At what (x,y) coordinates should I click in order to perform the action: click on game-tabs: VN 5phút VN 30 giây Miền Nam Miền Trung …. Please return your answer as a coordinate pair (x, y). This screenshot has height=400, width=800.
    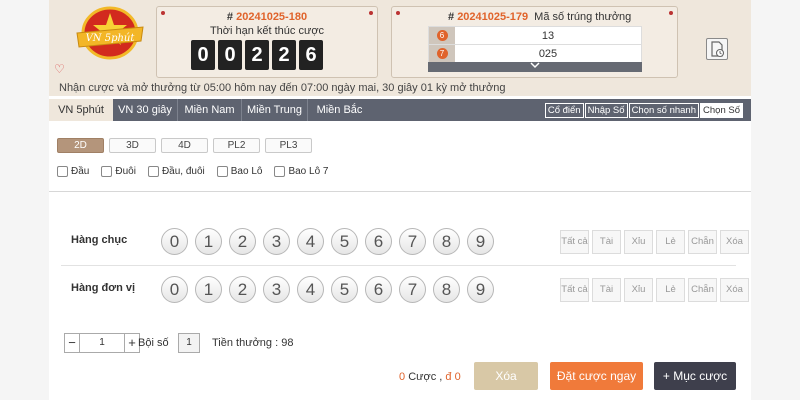
    Looking at the image, I should click on (400, 110).